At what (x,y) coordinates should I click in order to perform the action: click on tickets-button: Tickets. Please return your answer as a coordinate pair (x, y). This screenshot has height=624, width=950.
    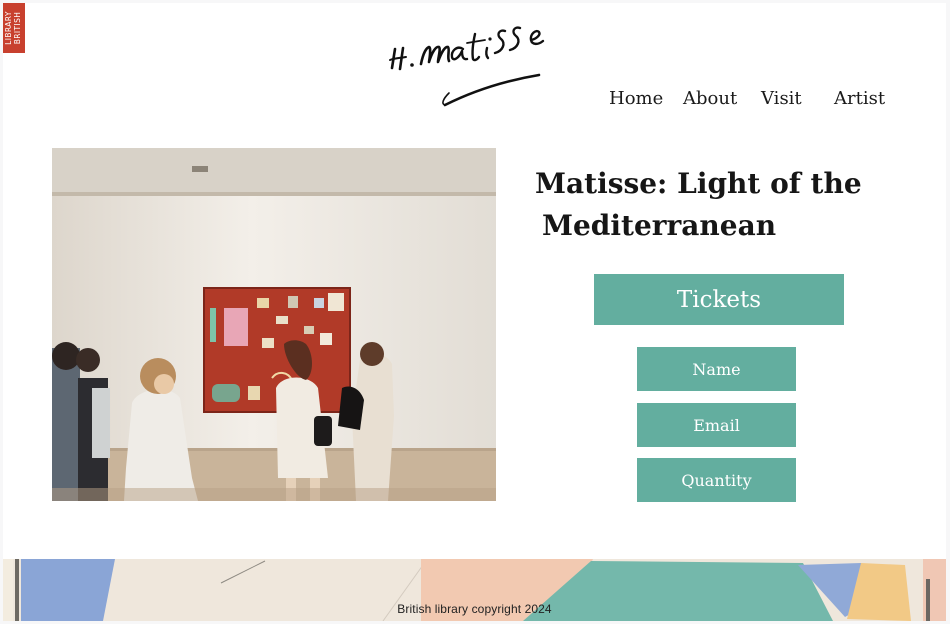
    Looking at the image, I should click on (719, 299).